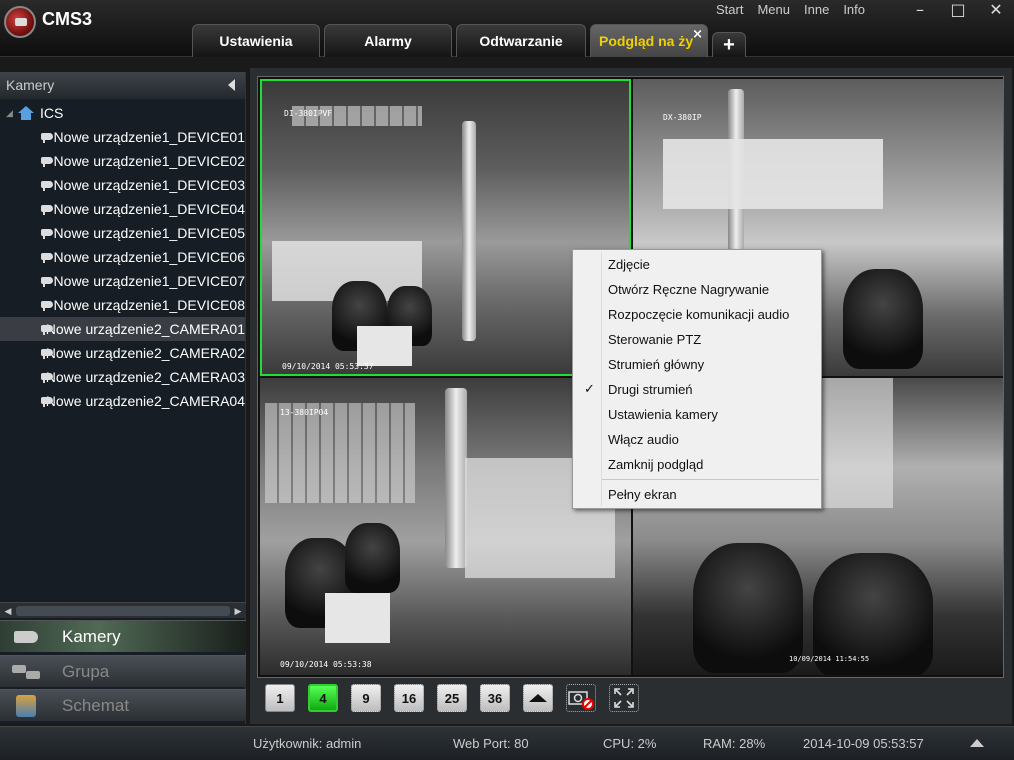 Image resolution: width=1014 pixels, height=760 pixels. What do you see at coordinates (649, 40) in the screenshot?
I see `tab-podglad: Podgląd na ży ×` at bounding box center [649, 40].